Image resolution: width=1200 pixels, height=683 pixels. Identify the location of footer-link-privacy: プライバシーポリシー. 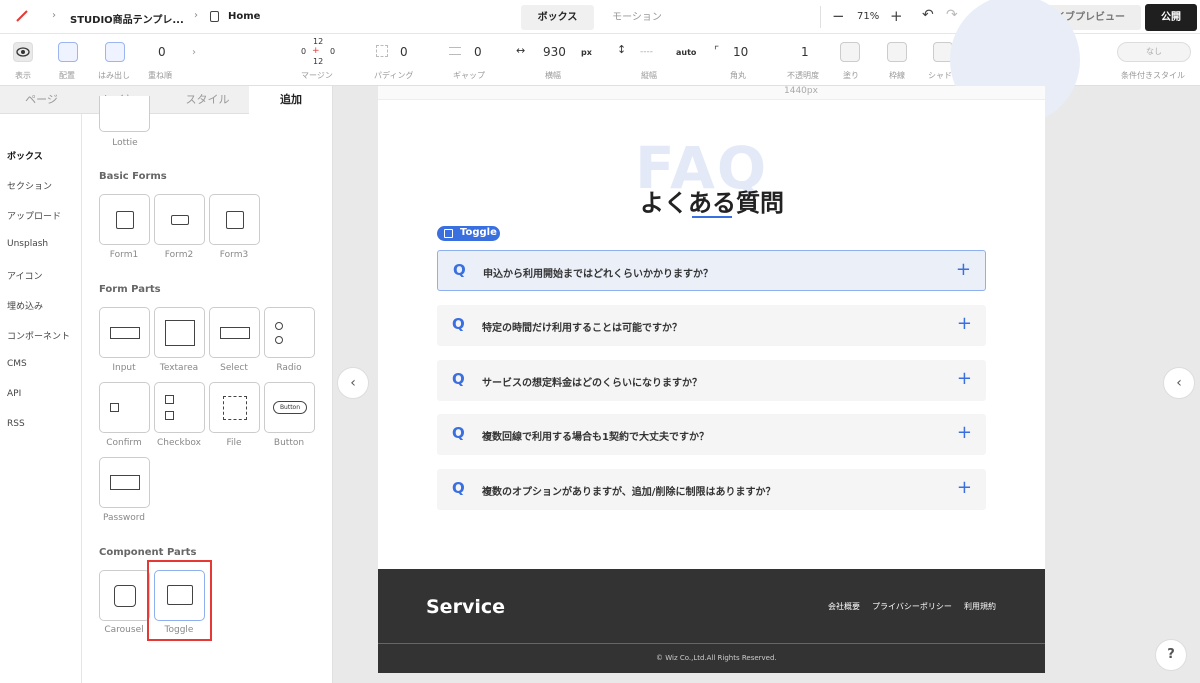
(912, 606).